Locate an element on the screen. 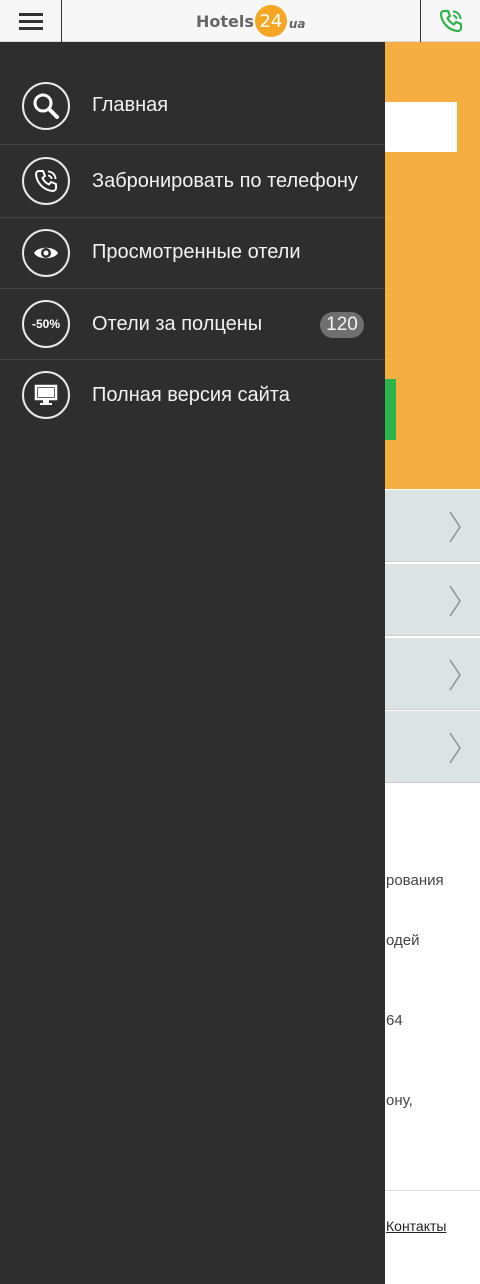 Image resolution: width=480 pixels, height=1284 pixels. monitor-icon is located at coordinates (46, 395).